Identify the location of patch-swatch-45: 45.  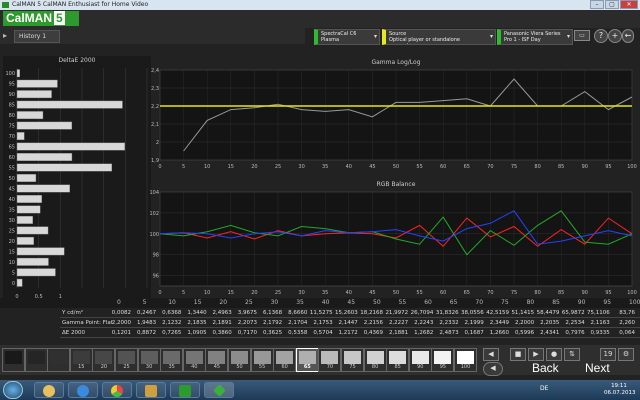
(217, 360).